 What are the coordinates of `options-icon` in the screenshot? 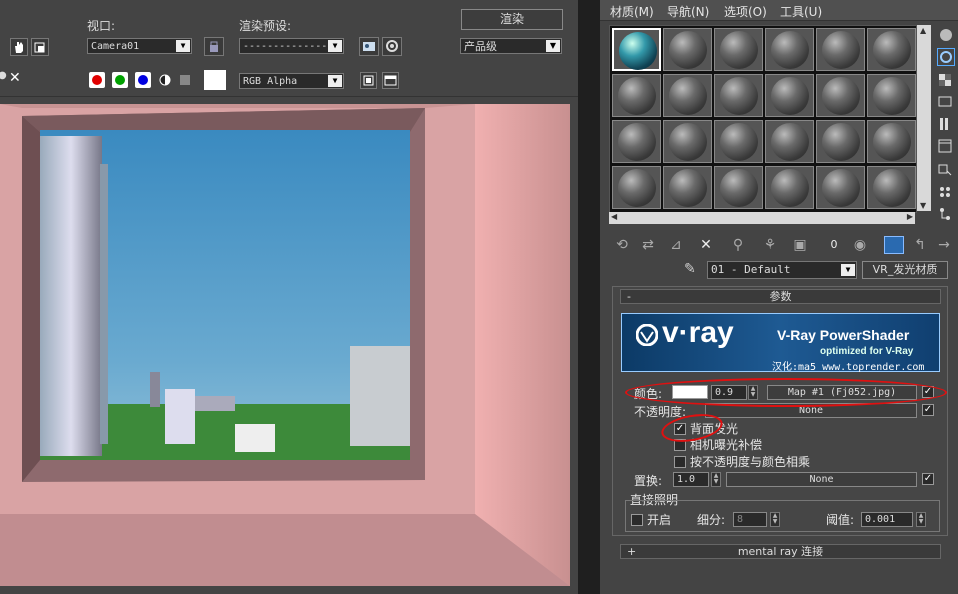 It's located at (946, 171).